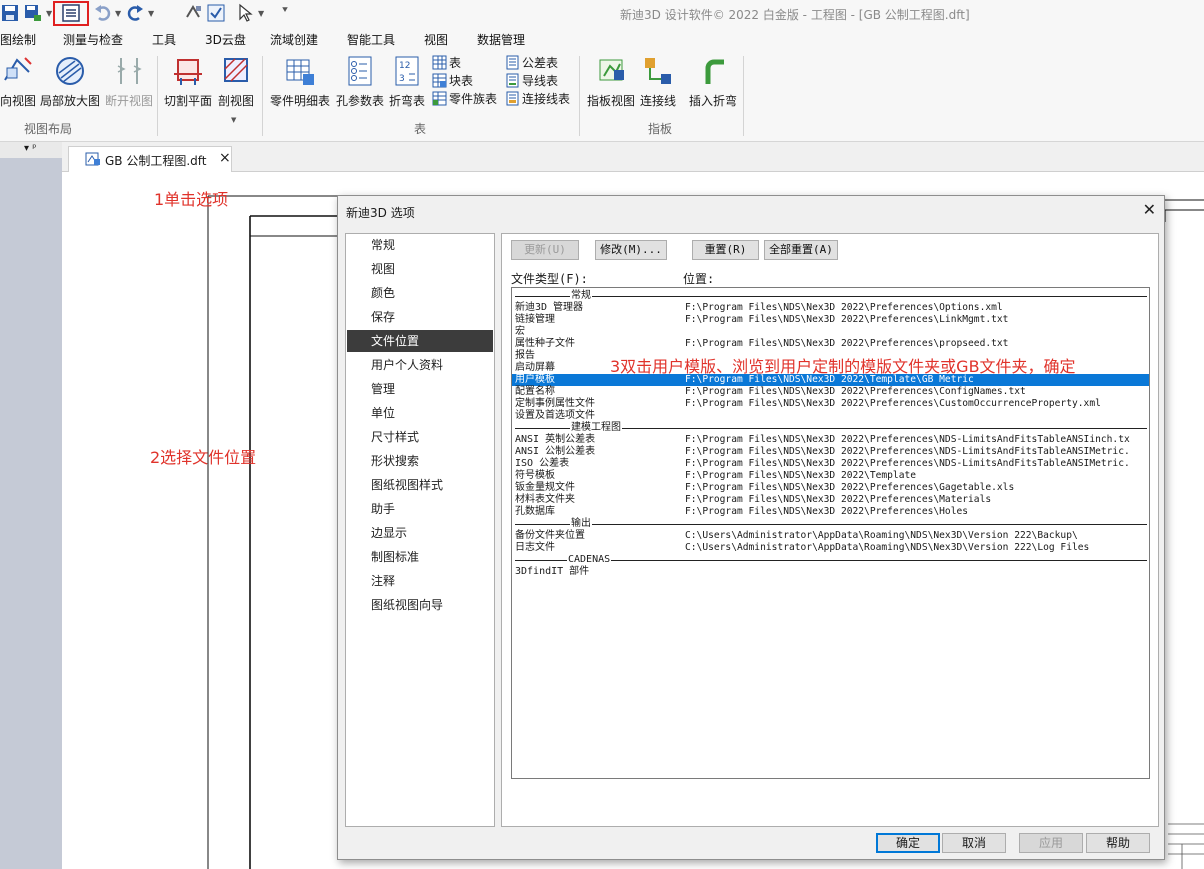  I want to click on check-icon, so click(216, 13).